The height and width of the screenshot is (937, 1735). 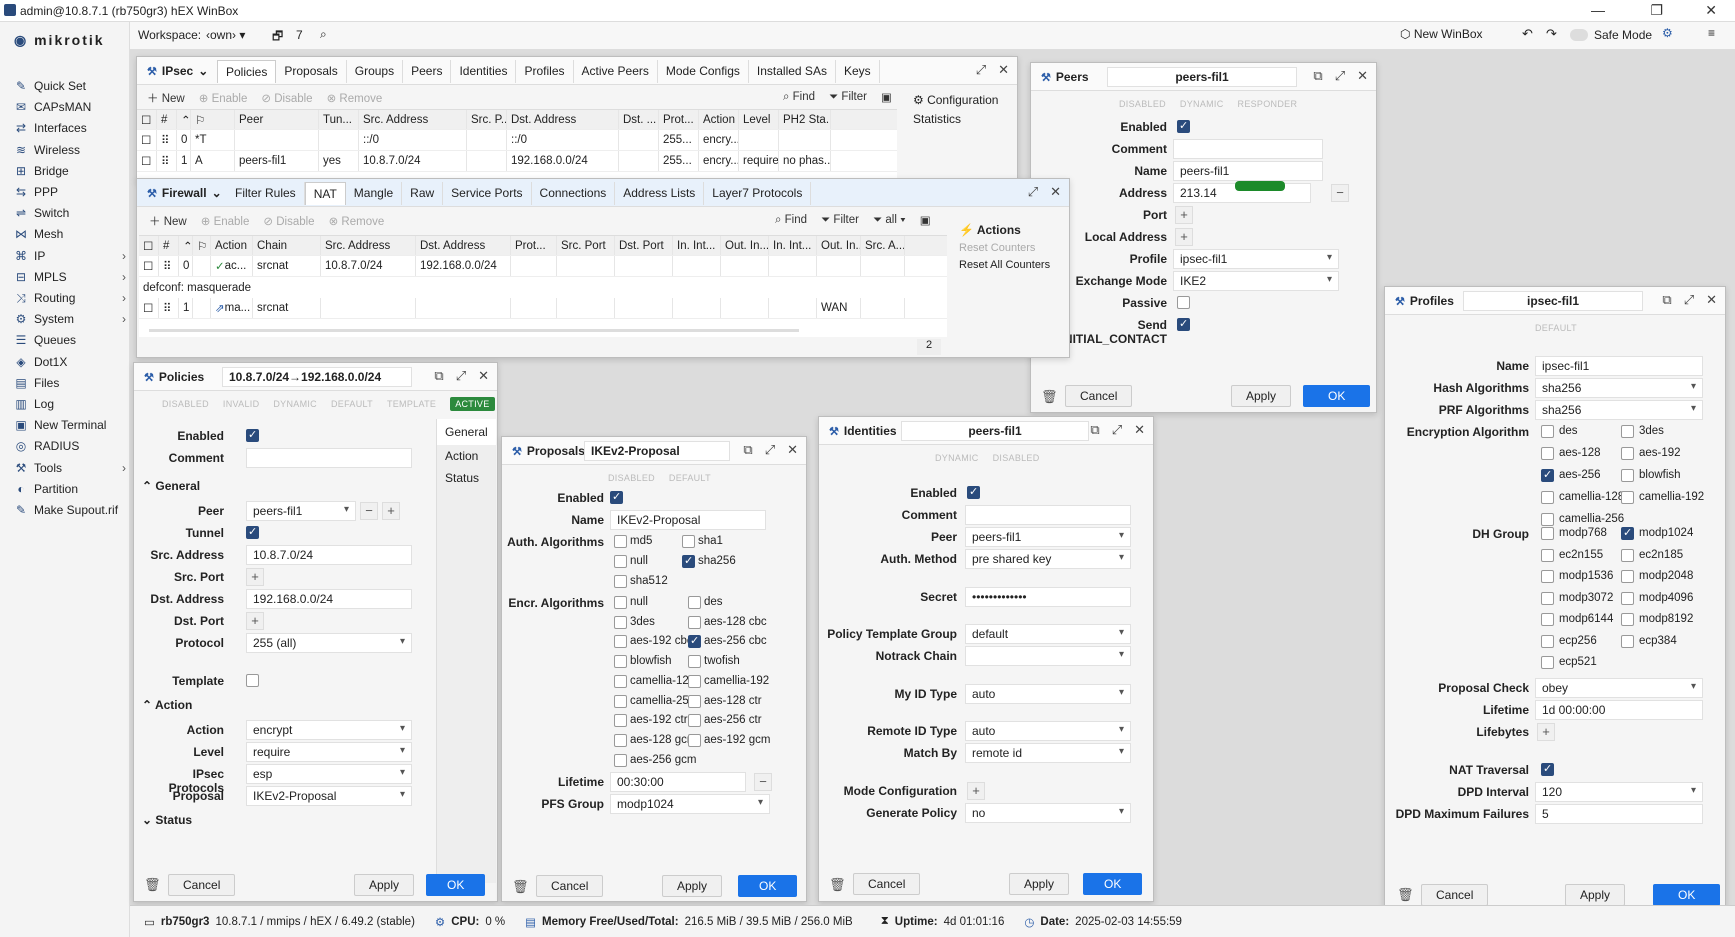 What do you see at coordinates (70, 150) in the screenshot?
I see `sidebar-item-wireless: ≋ Wireless` at bounding box center [70, 150].